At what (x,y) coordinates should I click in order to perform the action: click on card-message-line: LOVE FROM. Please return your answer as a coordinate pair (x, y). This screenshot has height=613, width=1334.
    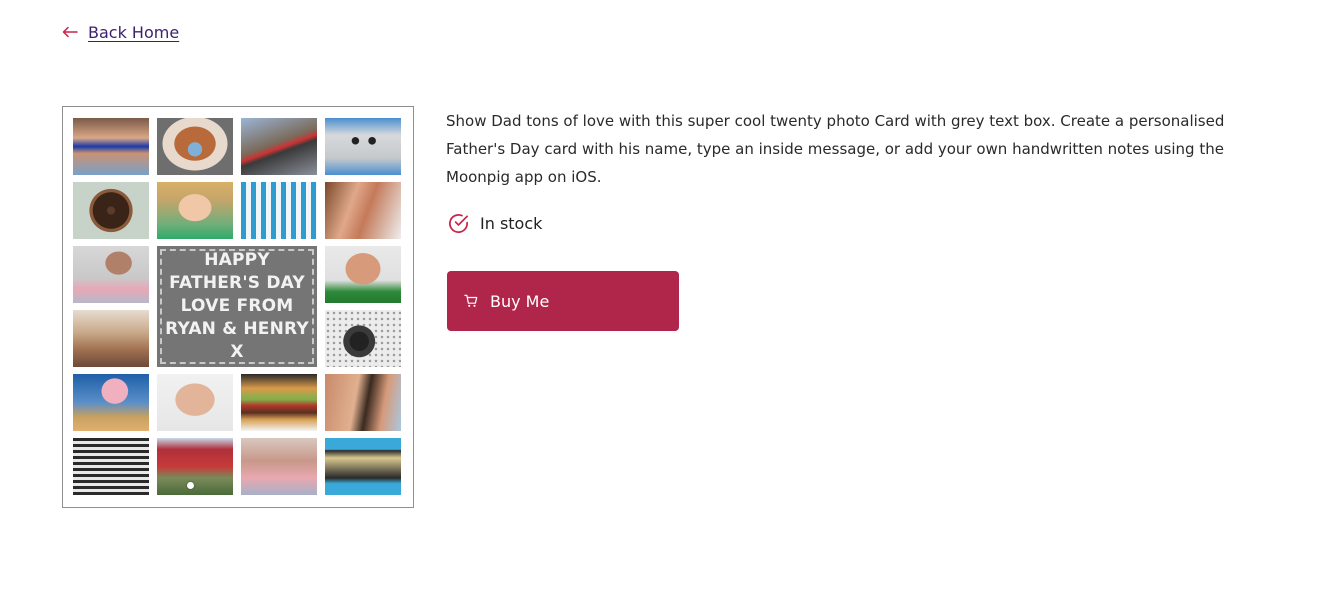
    Looking at the image, I should click on (237, 306).